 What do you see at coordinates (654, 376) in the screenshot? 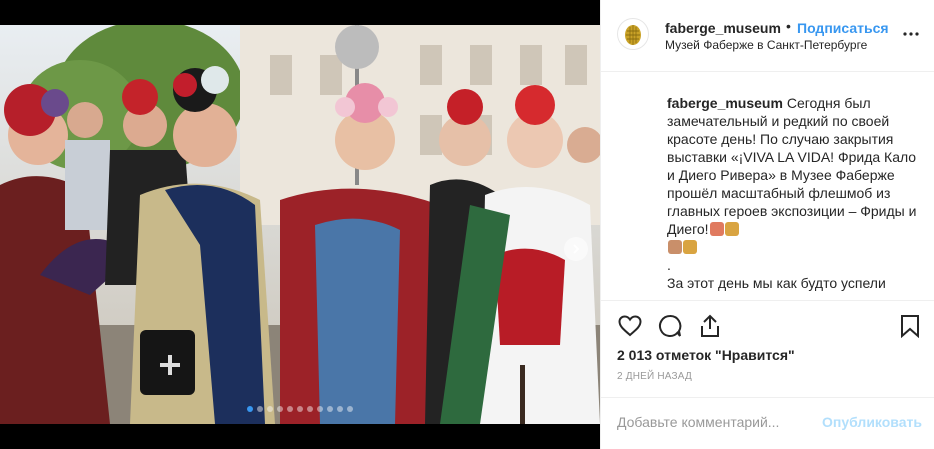
I see `post-timestamp: 2 ДНЕЙ НАЗАД` at bounding box center [654, 376].